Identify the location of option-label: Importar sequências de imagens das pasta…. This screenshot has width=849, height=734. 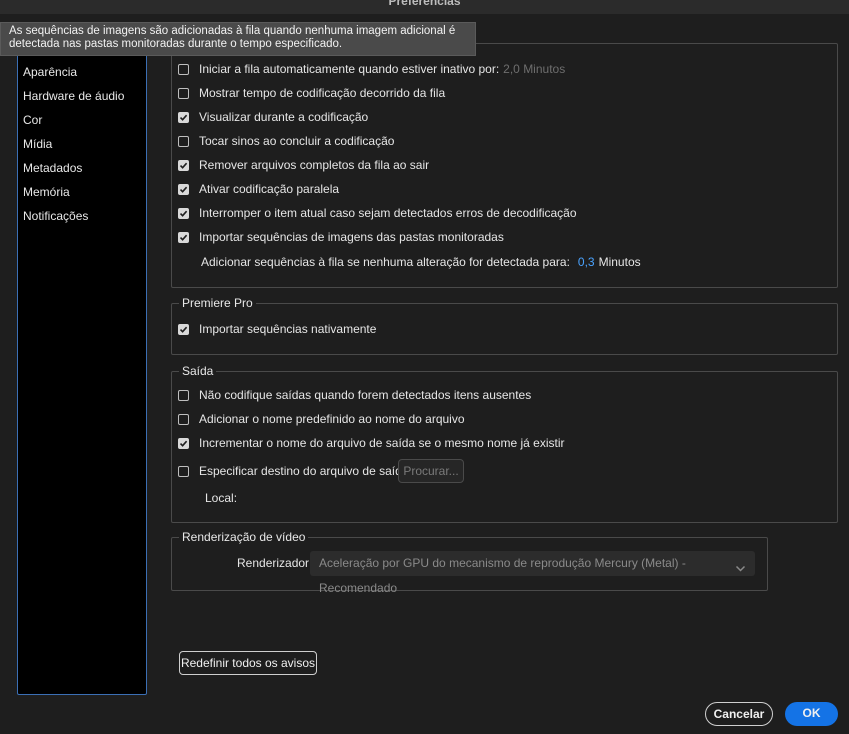
(351, 237).